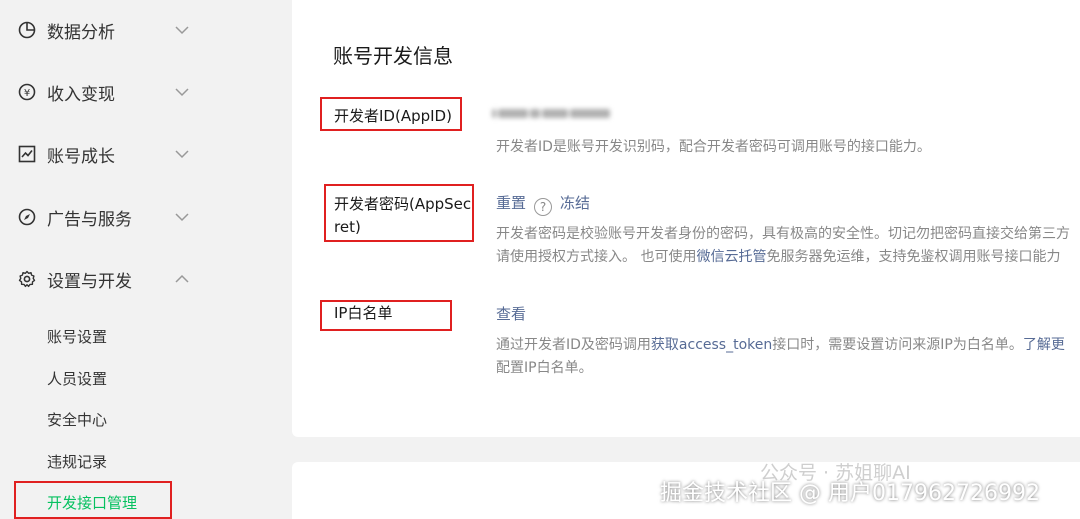 This screenshot has height=519, width=1080. I want to click on nav-group-label: 数据分析, so click(81, 32).